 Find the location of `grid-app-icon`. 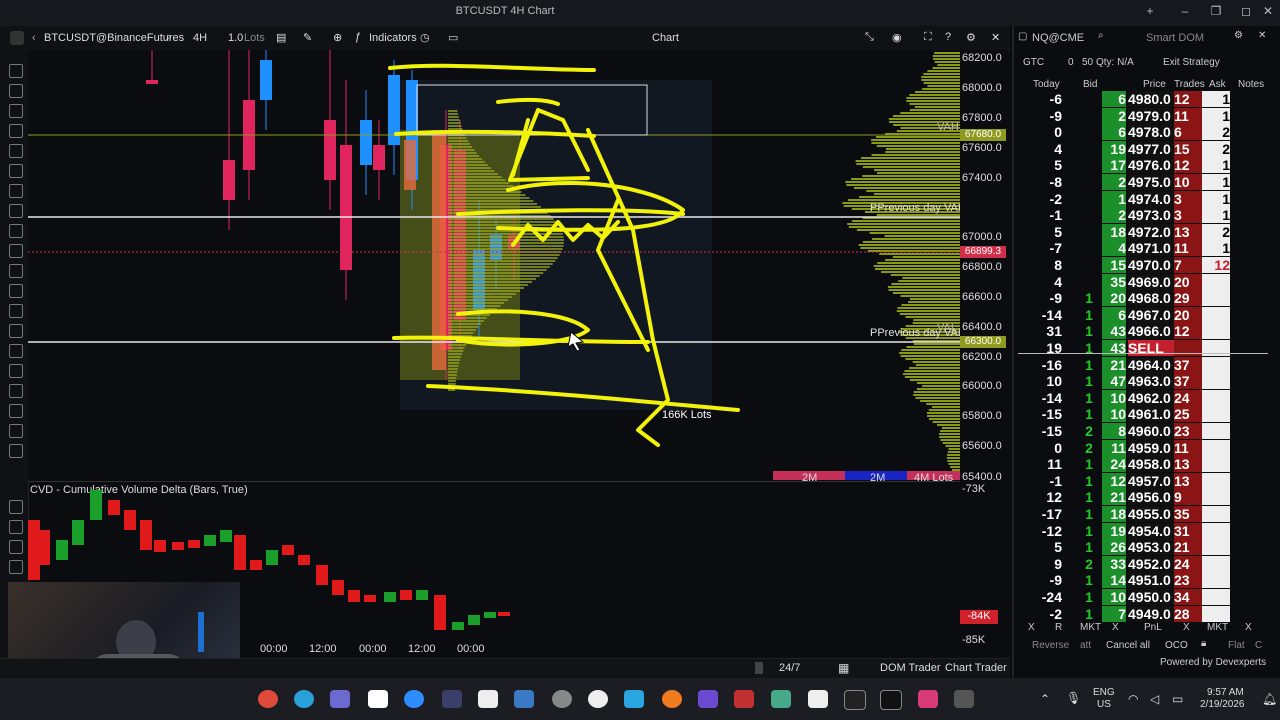

grid-app-icon is located at coordinates (964, 699).